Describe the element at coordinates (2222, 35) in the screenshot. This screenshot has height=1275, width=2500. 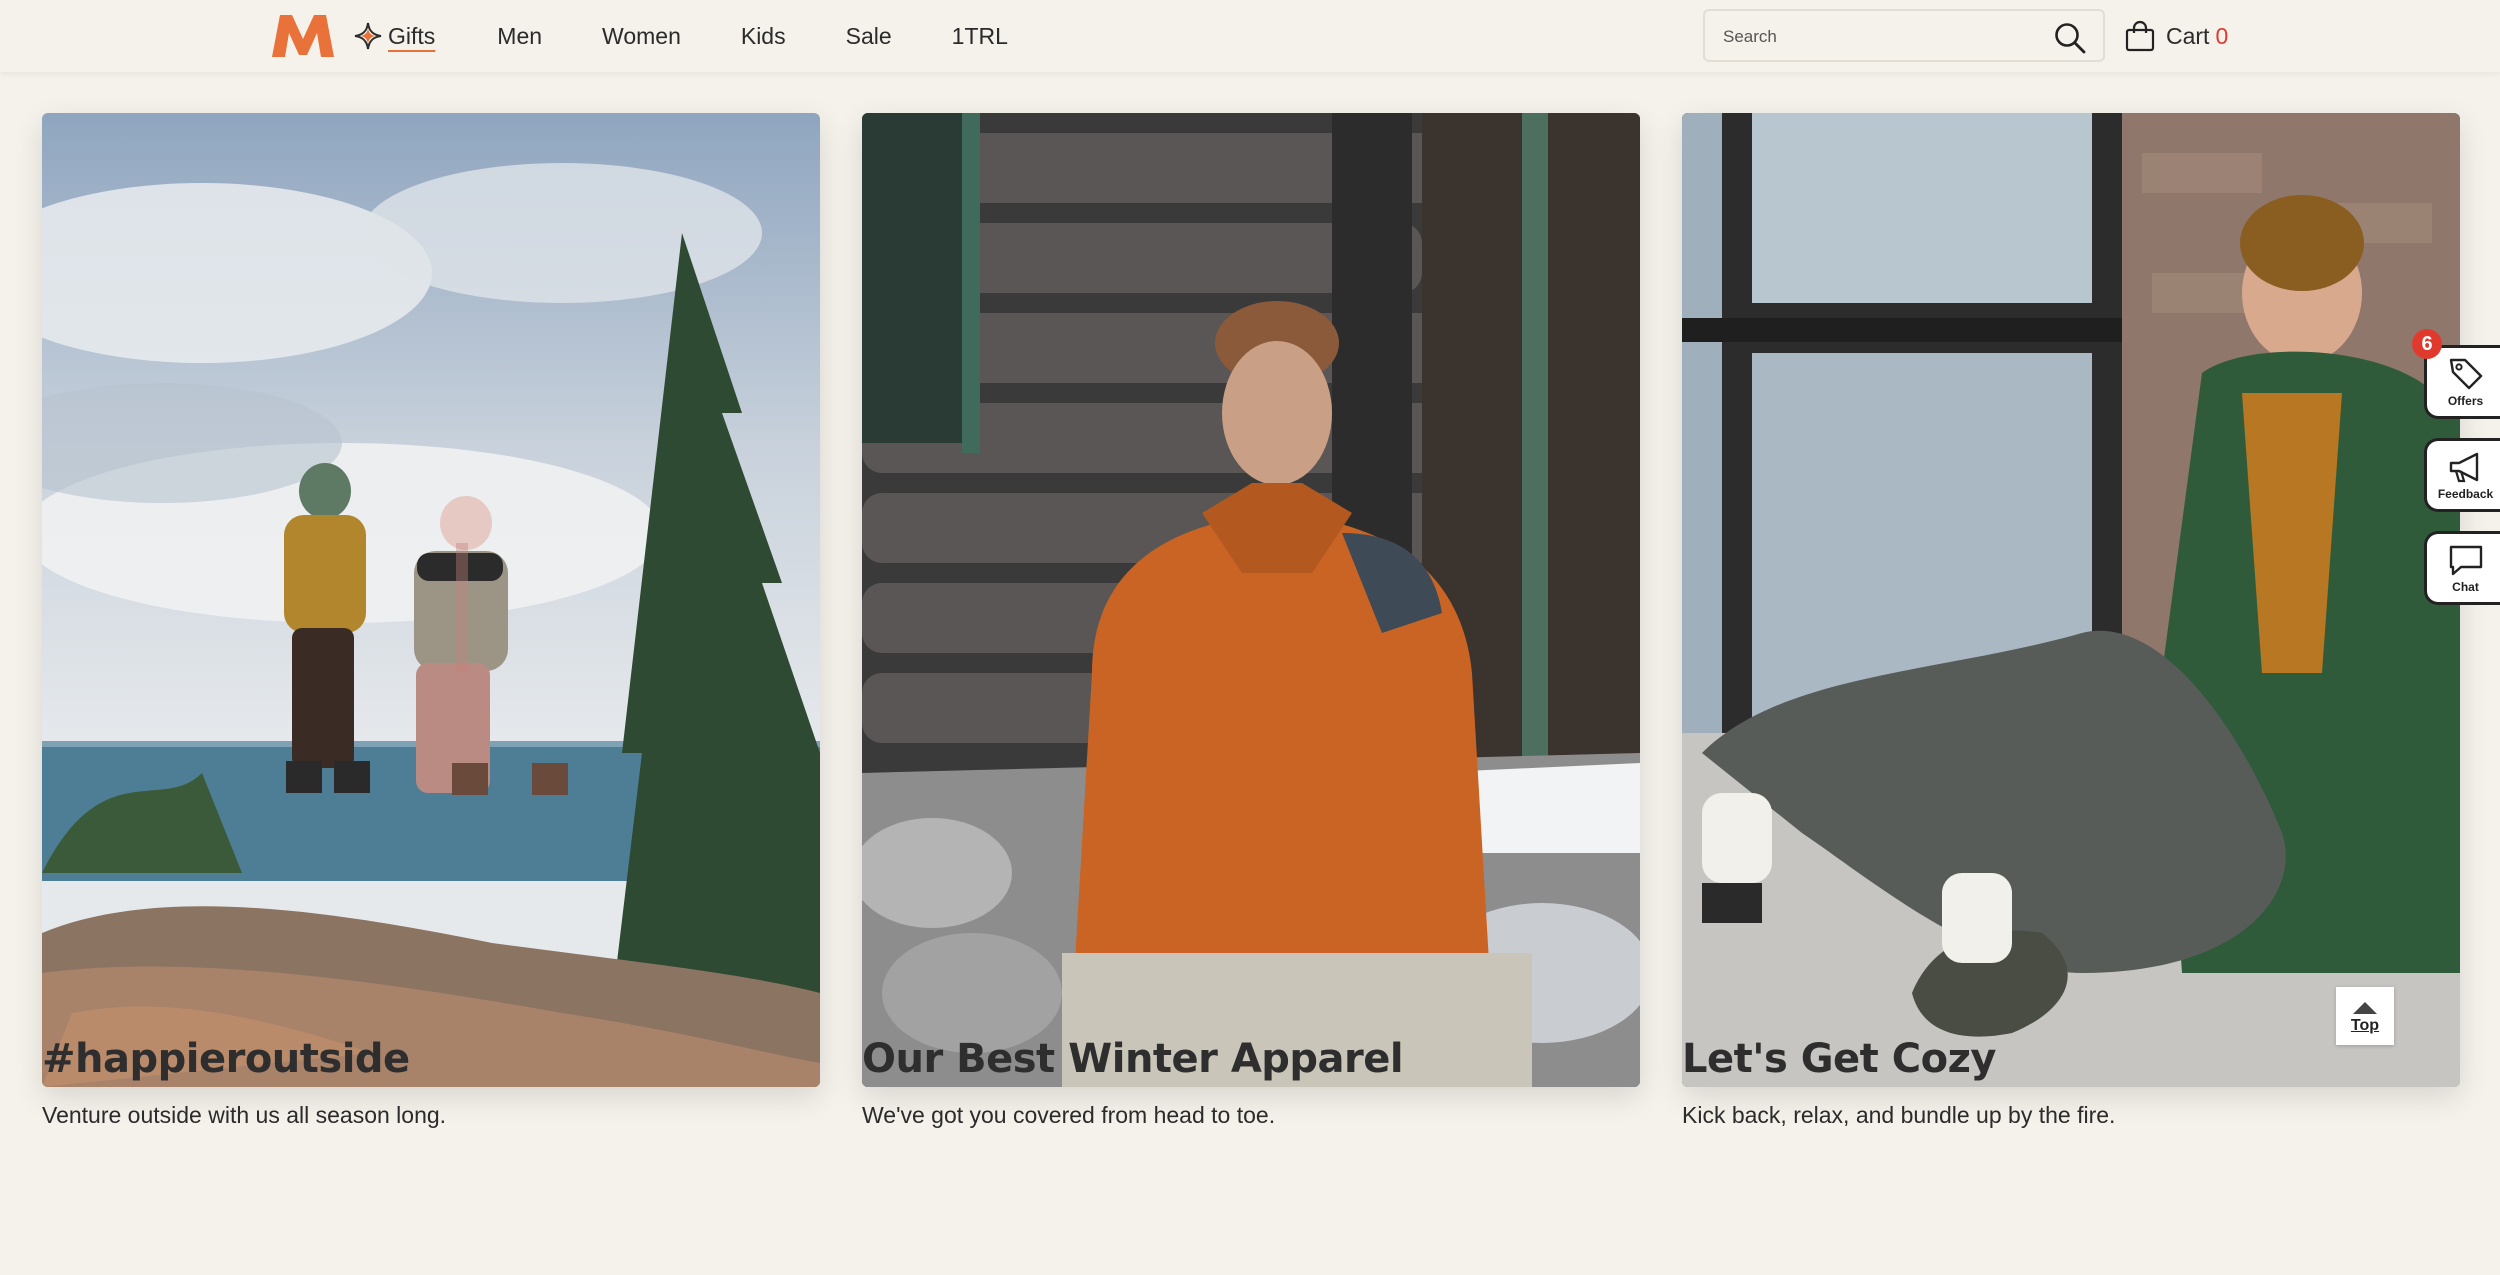
I see `cart-count-badge: 0` at that location.